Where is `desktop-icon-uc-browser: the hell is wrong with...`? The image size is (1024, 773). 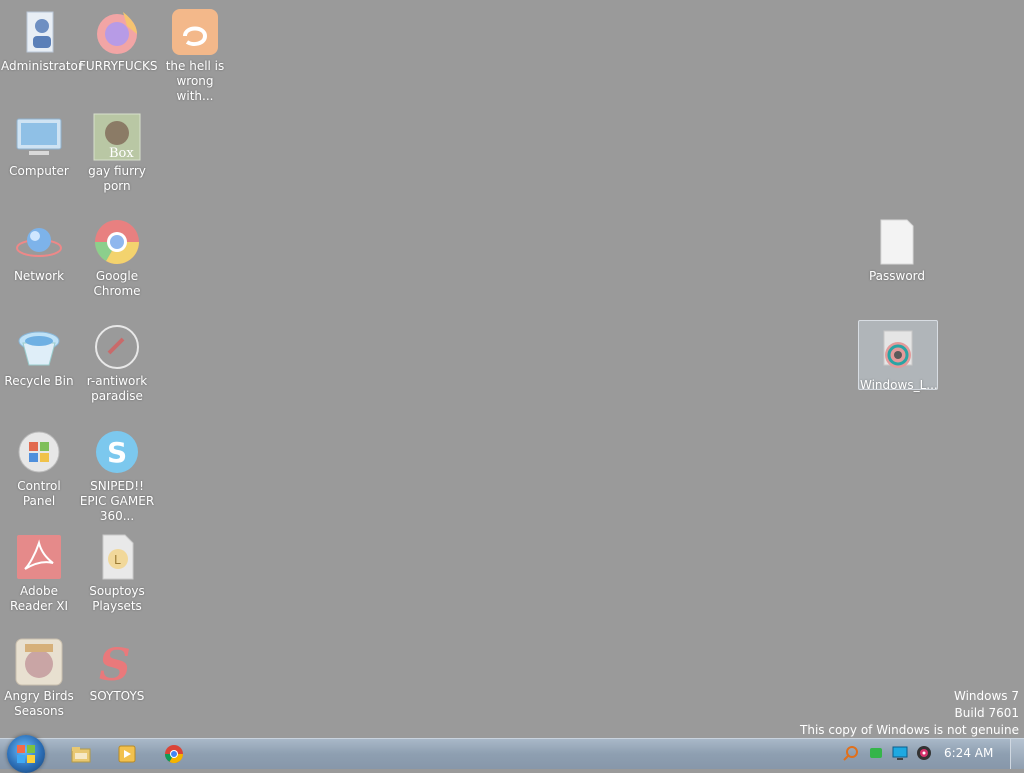 desktop-icon-uc-browser: the hell is wrong with... is located at coordinates (195, 53).